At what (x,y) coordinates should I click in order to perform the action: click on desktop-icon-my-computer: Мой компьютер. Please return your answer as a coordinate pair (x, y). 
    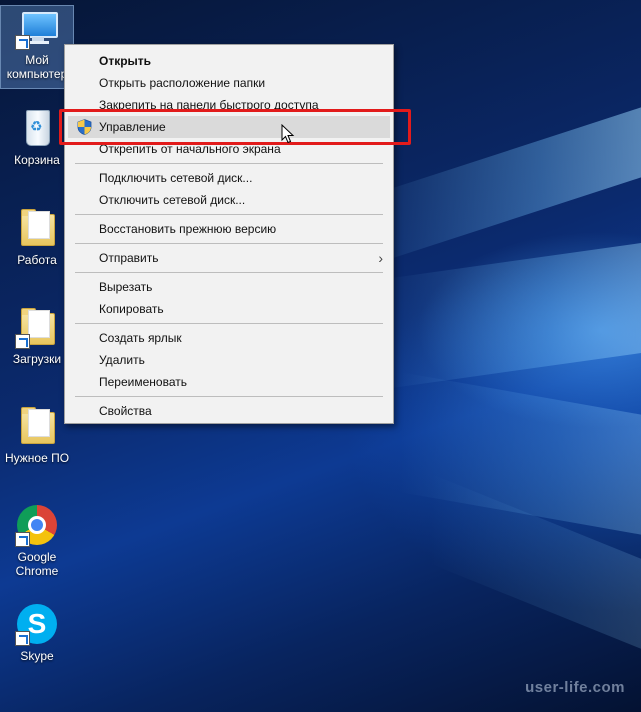
    Looking at the image, I should click on (37, 47).